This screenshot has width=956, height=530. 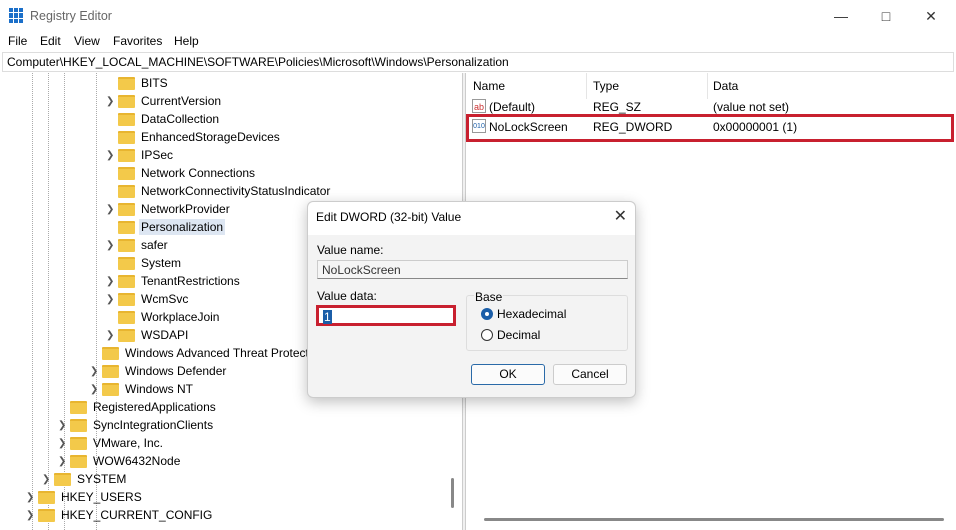 What do you see at coordinates (144, 263) in the screenshot?
I see `tree-item: System` at bounding box center [144, 263].